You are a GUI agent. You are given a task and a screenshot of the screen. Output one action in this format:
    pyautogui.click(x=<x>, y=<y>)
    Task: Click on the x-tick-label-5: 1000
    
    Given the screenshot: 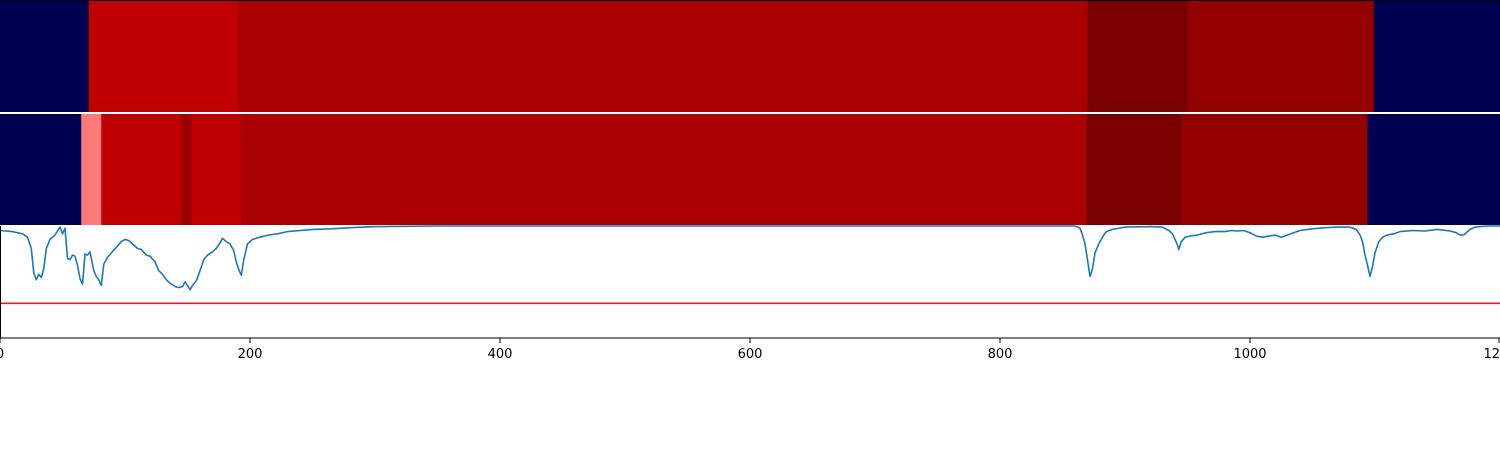 What is the action you would take?
    pyautogui.click(x=1249, y=354)
    